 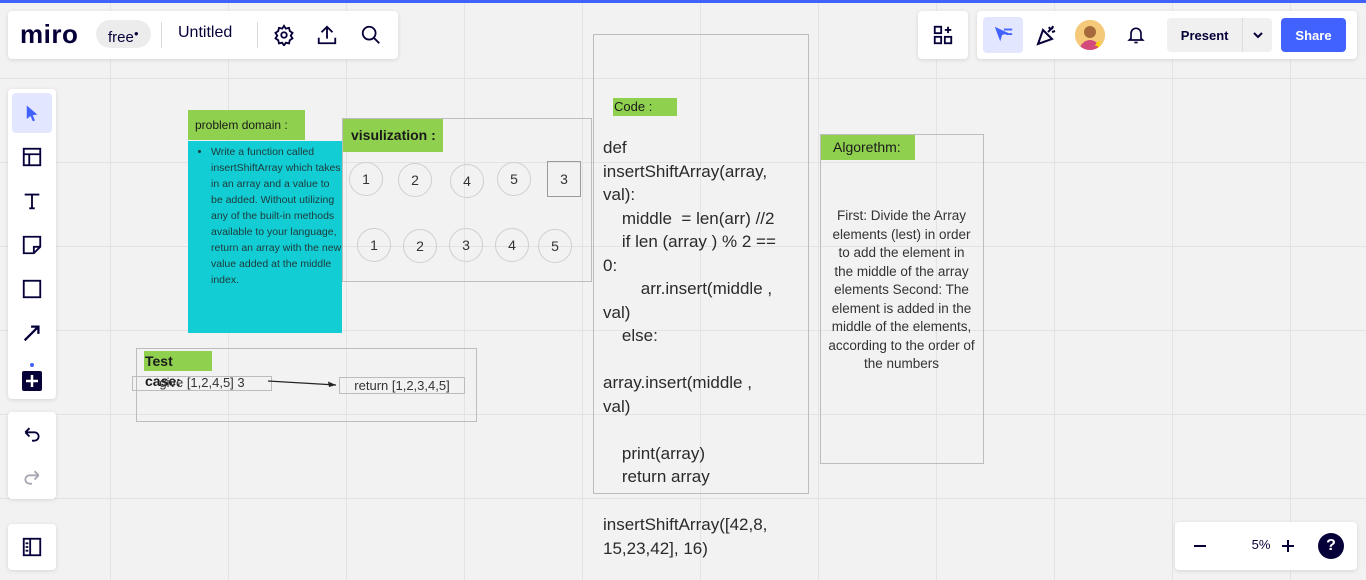 What do you see at coordinates (1003, 35) in the screenshot?
I see `cursor-filter-icon` at bounding box center [1003, 35].